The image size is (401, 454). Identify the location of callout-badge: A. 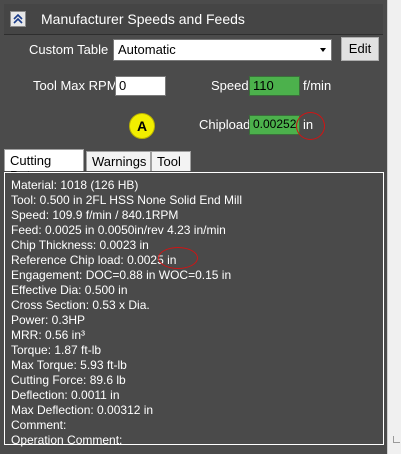
(142, 126).